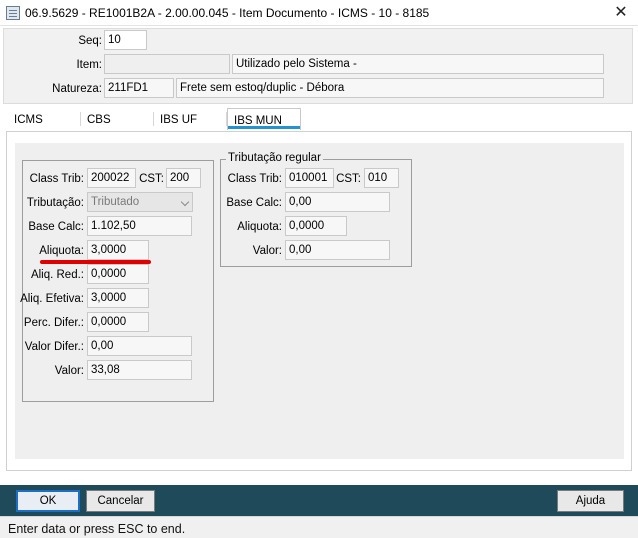  What do you see at coordinates (254, 179) in the screenshot?
I see `regular-class-trib-label: Class Trib:` at bounding box center [254, 179].